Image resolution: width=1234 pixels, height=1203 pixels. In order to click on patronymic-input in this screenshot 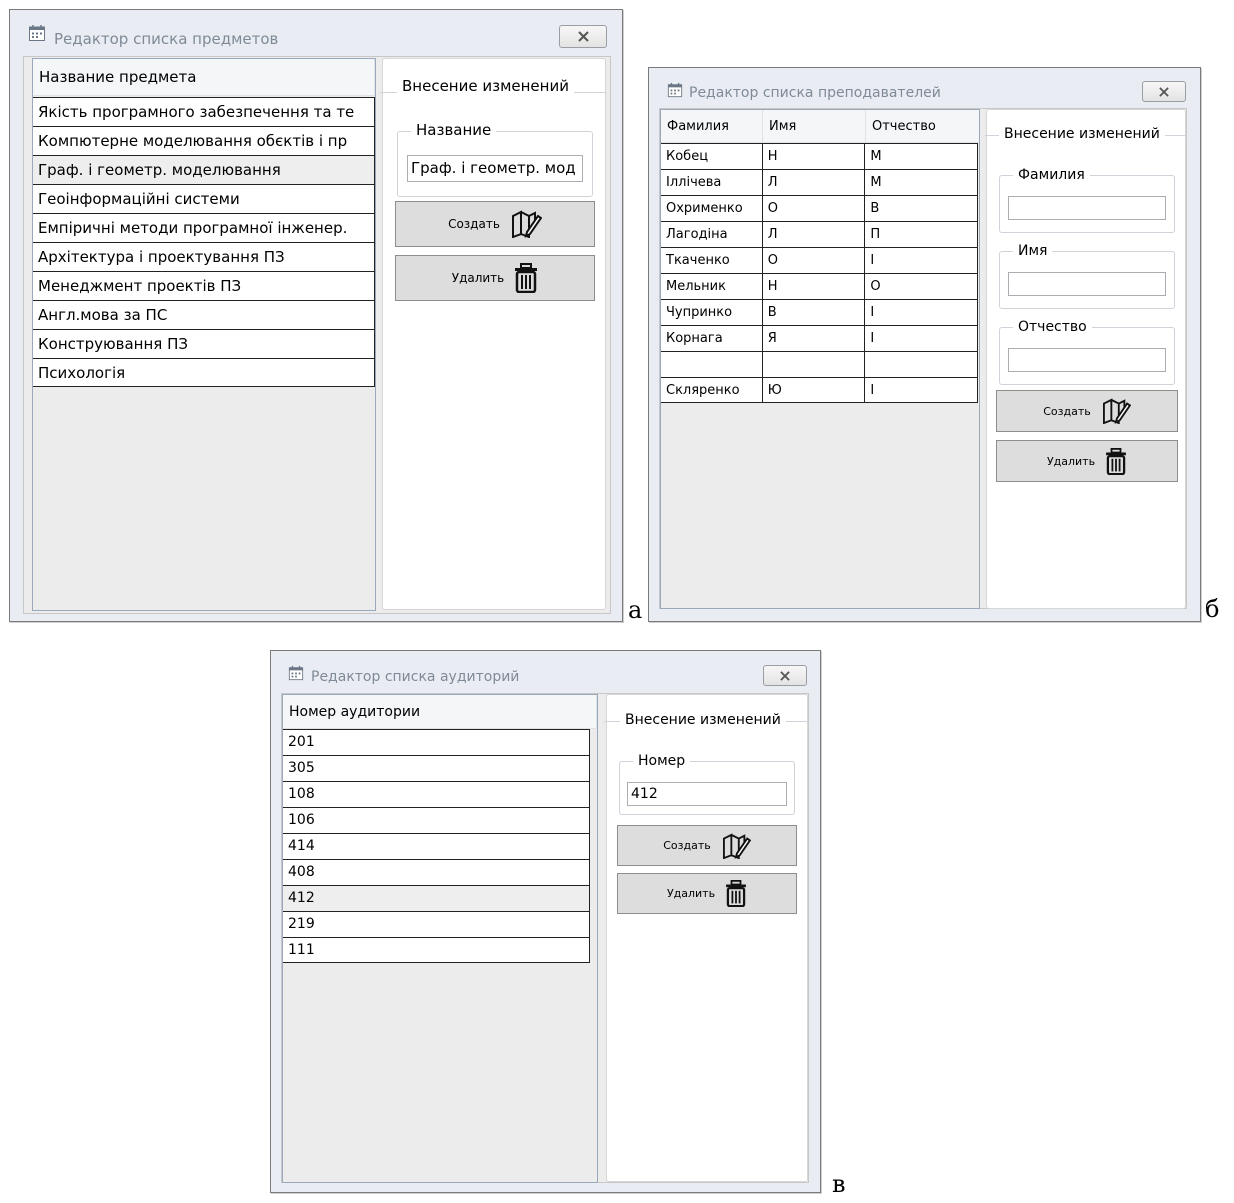, I will do `click(1087, 360)`.